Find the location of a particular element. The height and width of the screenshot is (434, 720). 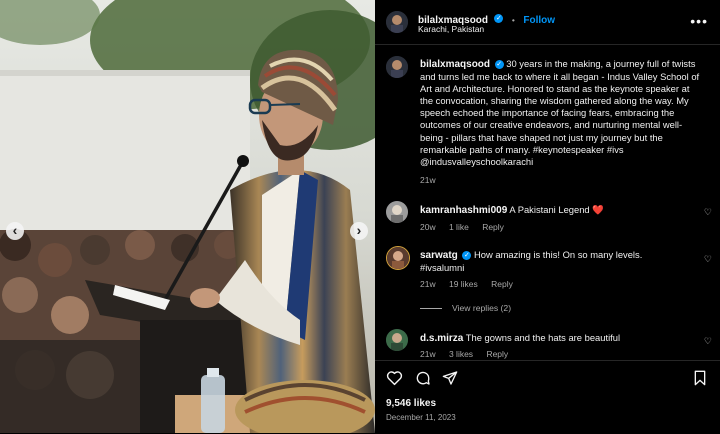

post-date: December 11, 2023 is located at coordinates (421, 417).